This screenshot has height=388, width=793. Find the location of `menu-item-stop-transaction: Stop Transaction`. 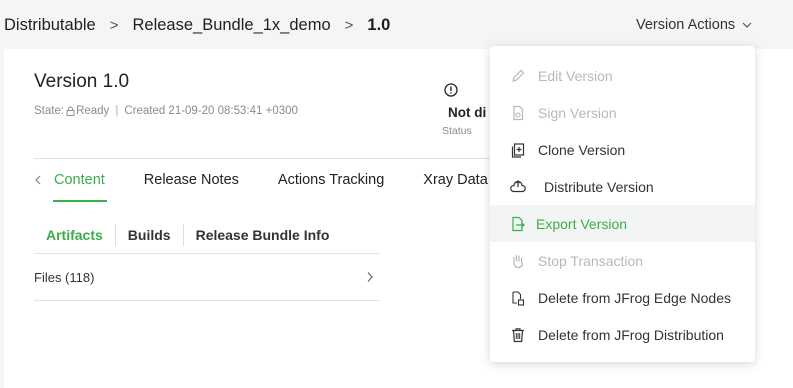

menu-item-stop-transaction: Stop Transaction is located at coordinates (622, 260).